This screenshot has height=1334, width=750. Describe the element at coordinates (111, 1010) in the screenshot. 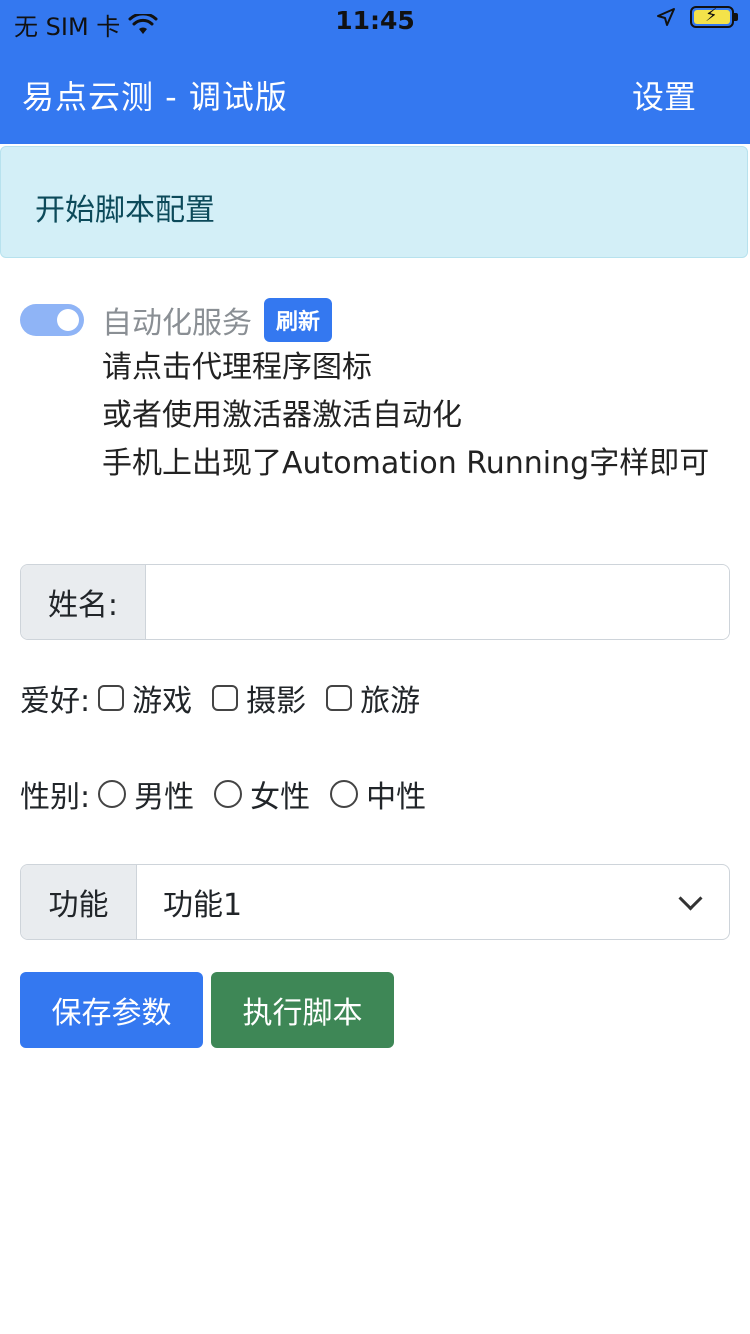

I see `save-params-button: 保存参数` at that location.